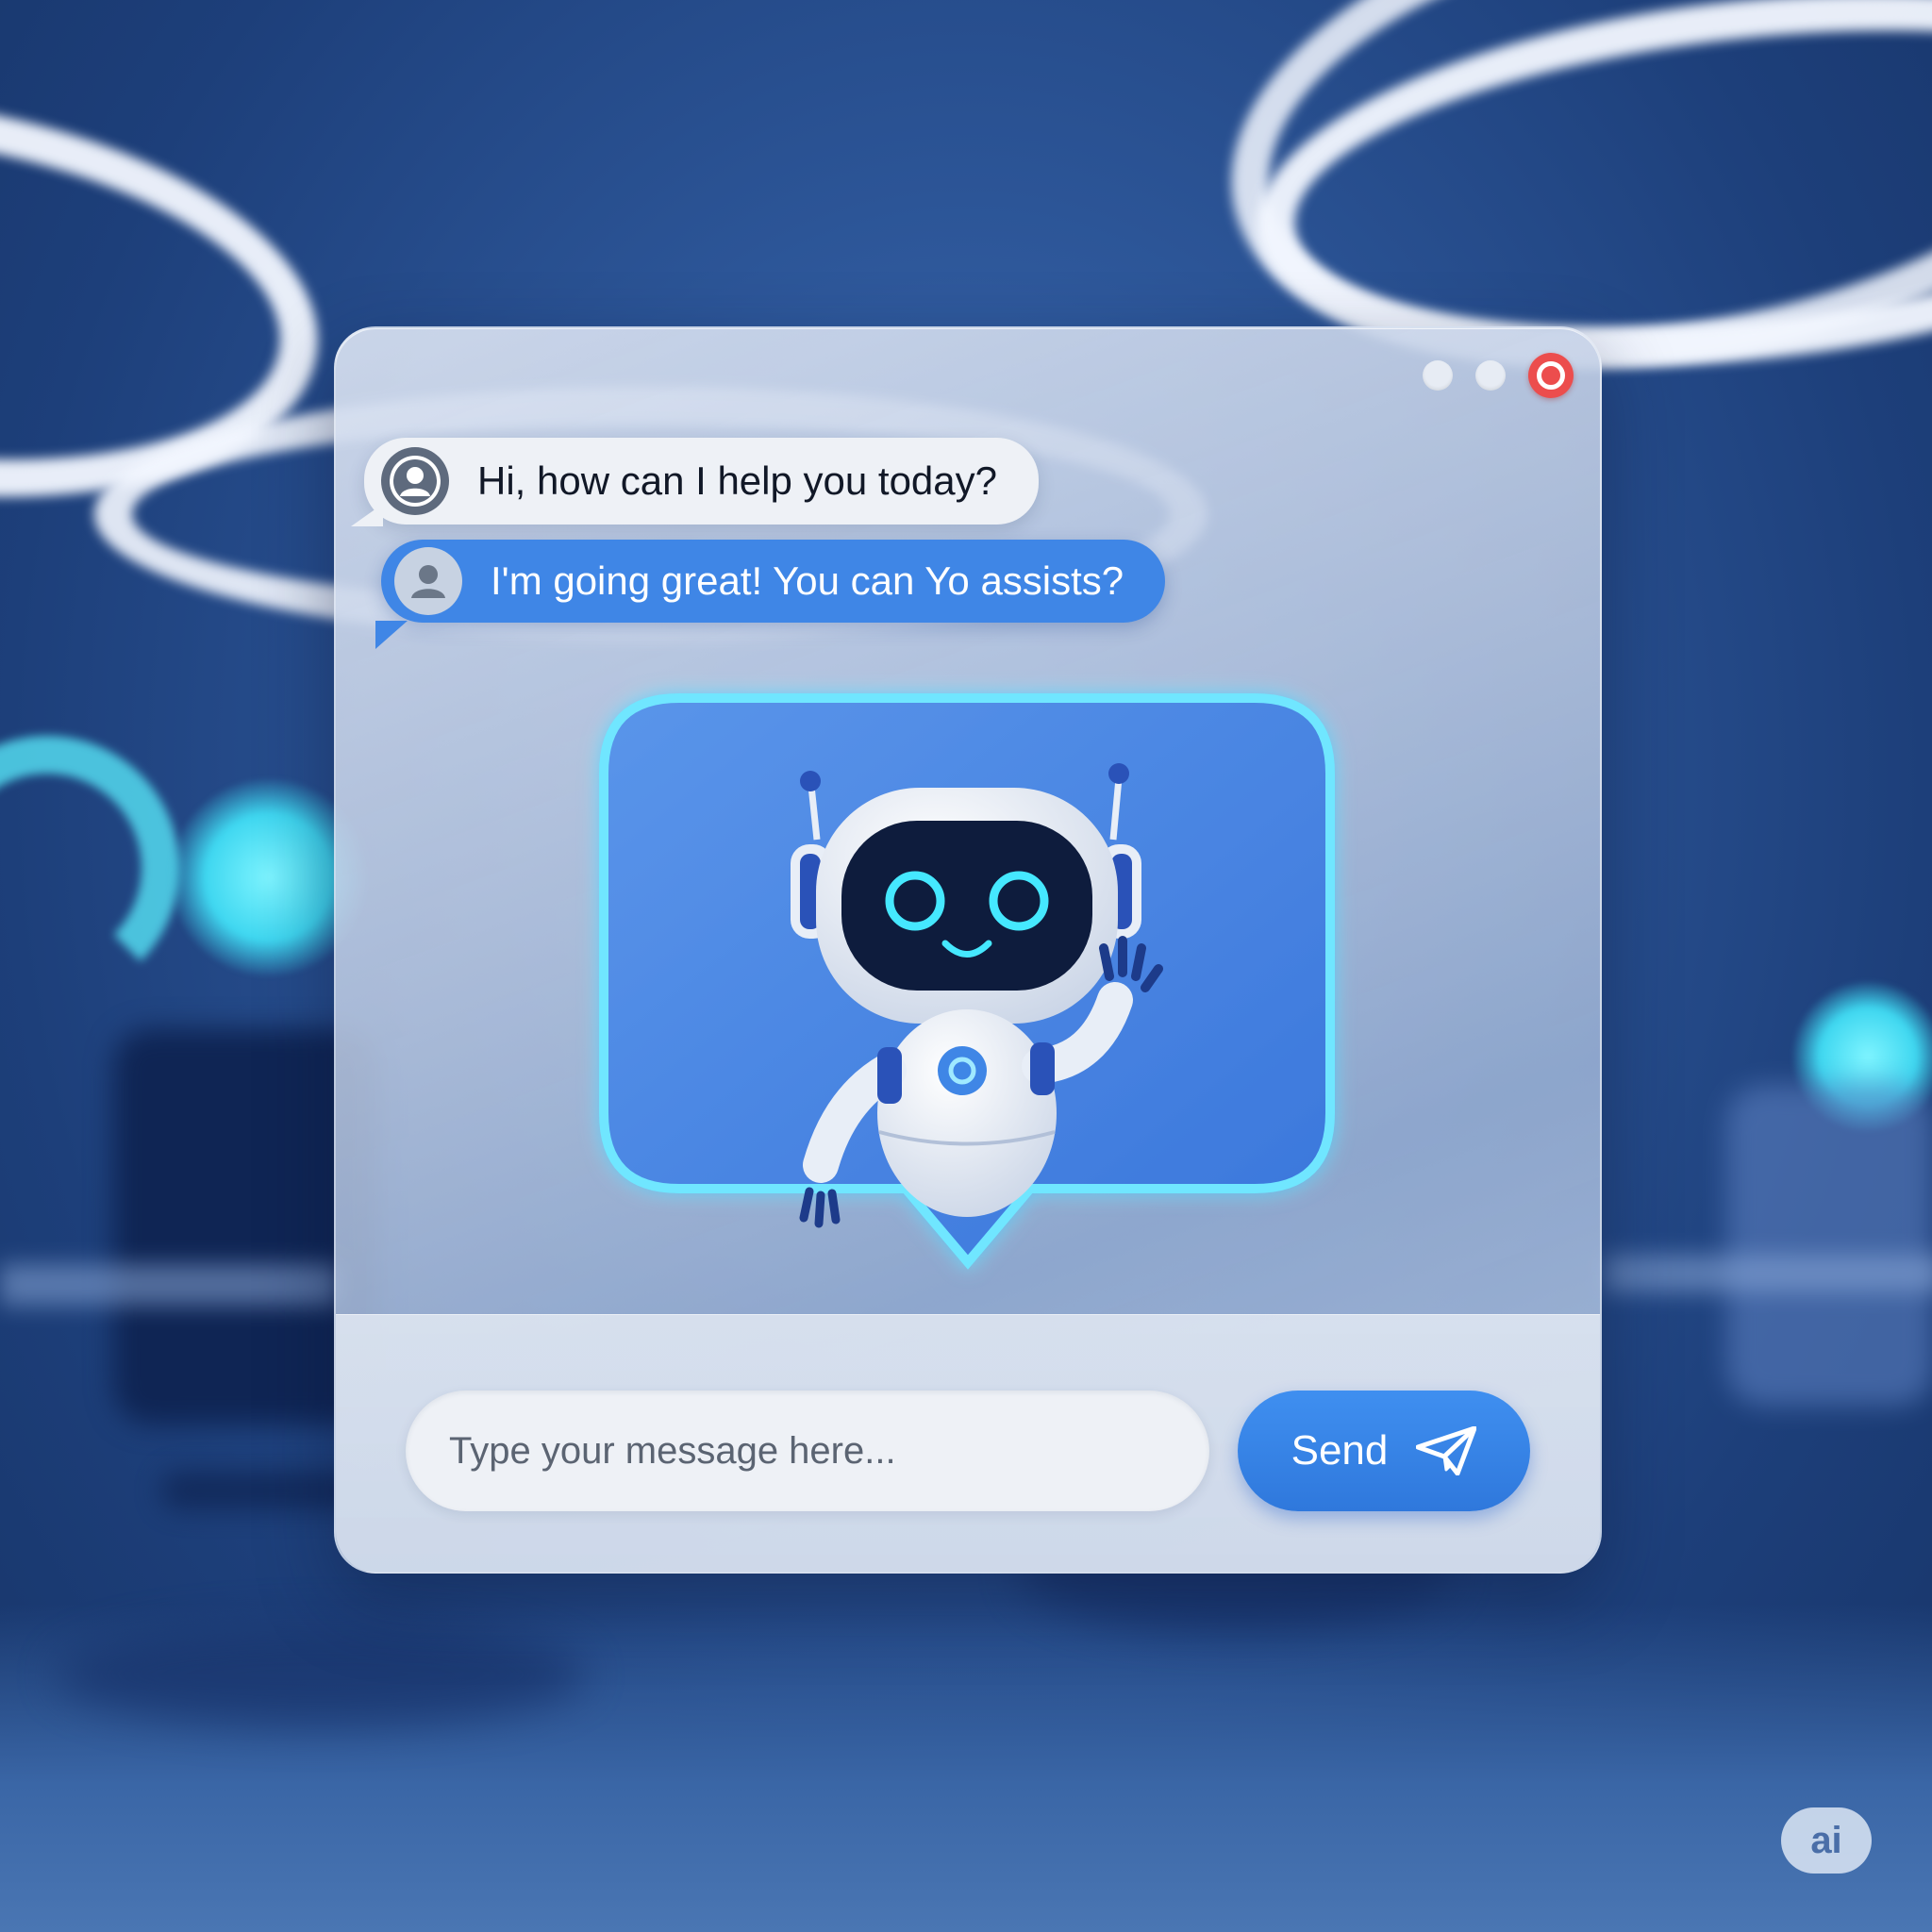  I want to click on composer-bar: Send, so click(968, 1444).